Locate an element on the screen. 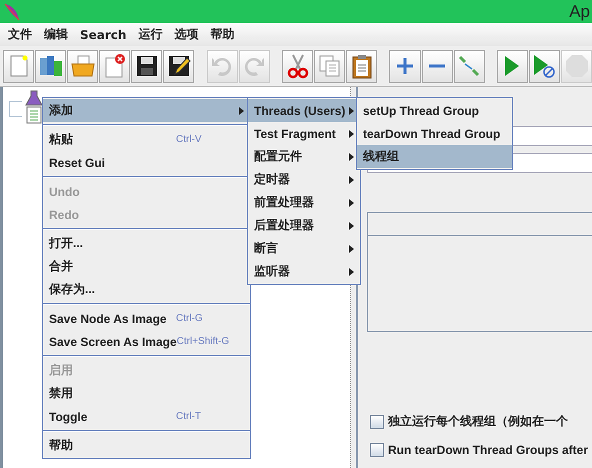 The height and width of the screenshot is (468, 592). menu-item: 后置处理器 is located at coordinates (304, 225).